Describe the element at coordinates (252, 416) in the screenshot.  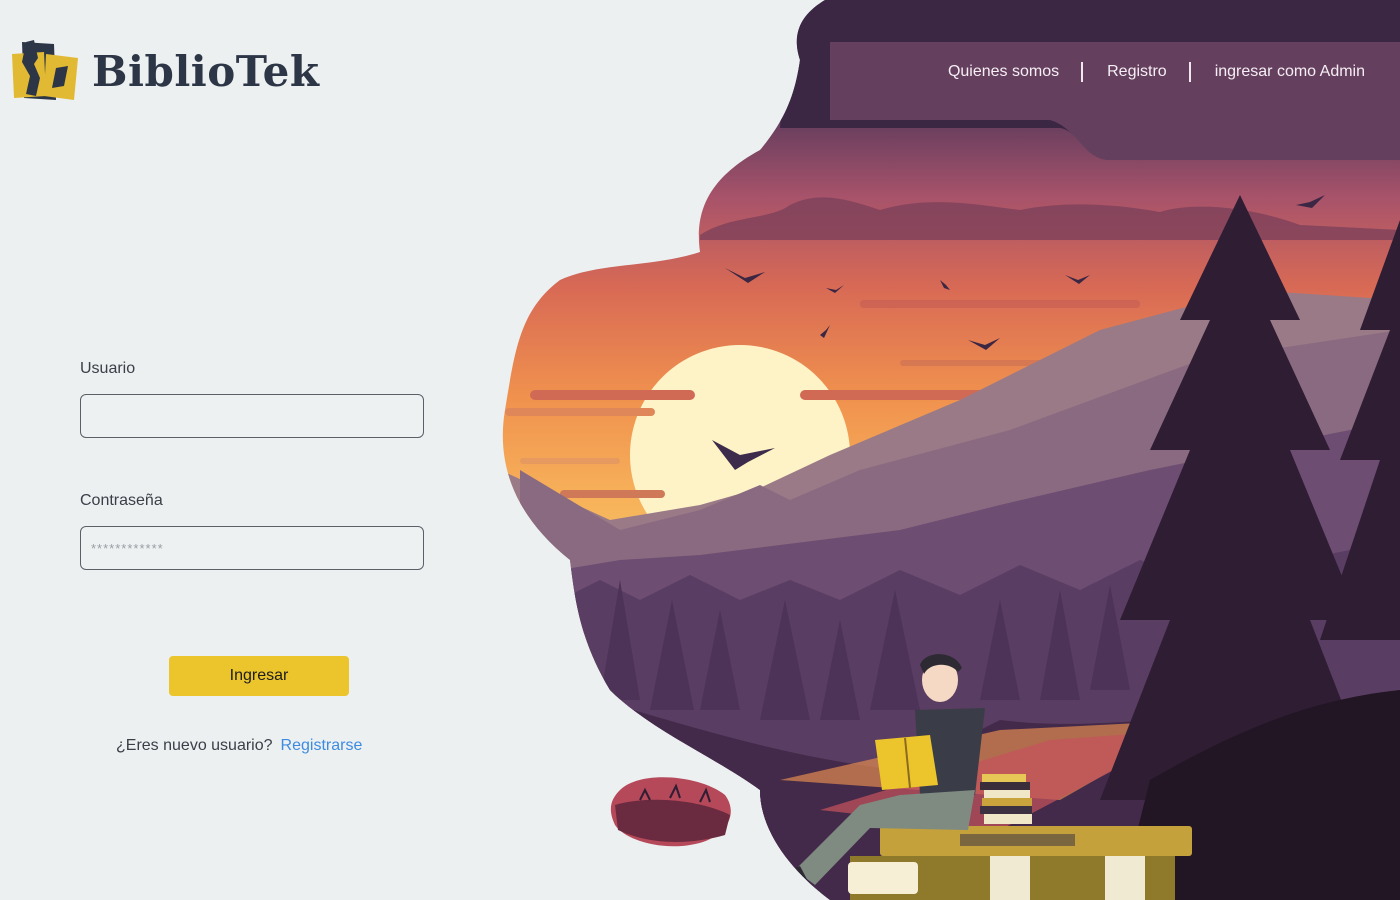
I see `username-input` at that location.